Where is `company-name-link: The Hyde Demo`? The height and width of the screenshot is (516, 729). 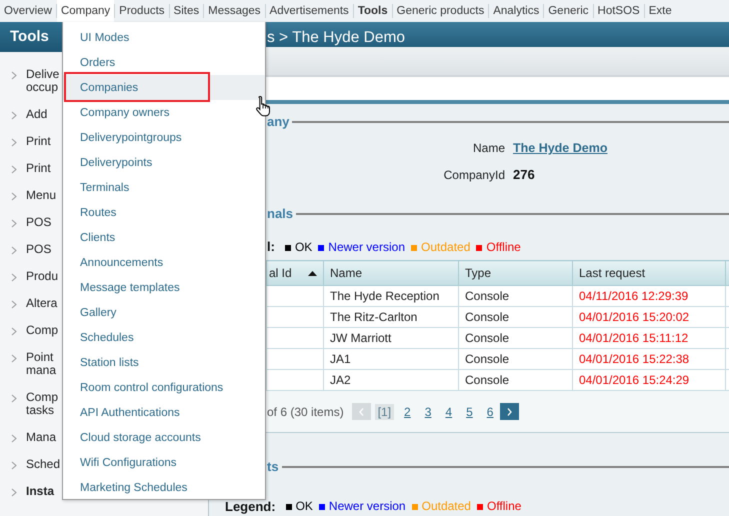 company-name-link: The Hyde Demo is located at coordinates (621, 148).